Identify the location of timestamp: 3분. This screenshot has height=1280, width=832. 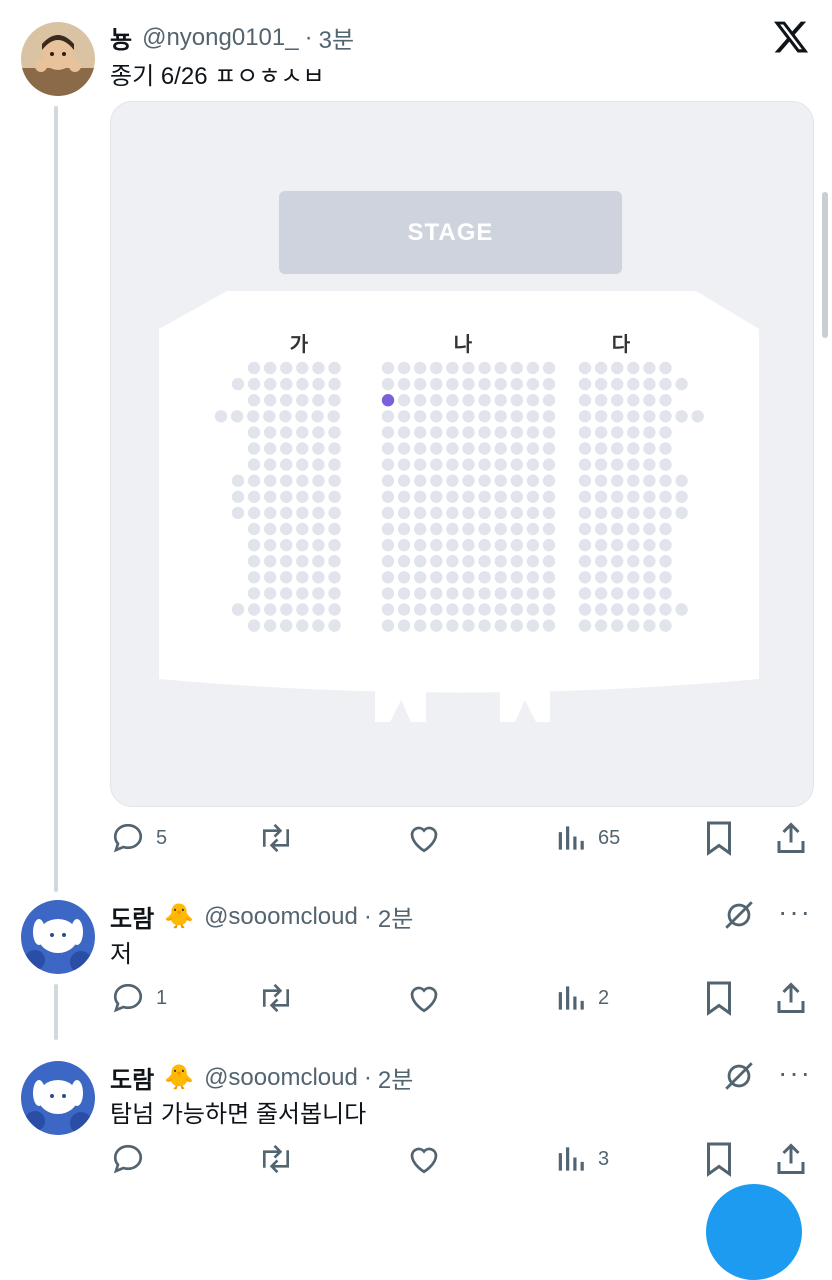
(336, 37).